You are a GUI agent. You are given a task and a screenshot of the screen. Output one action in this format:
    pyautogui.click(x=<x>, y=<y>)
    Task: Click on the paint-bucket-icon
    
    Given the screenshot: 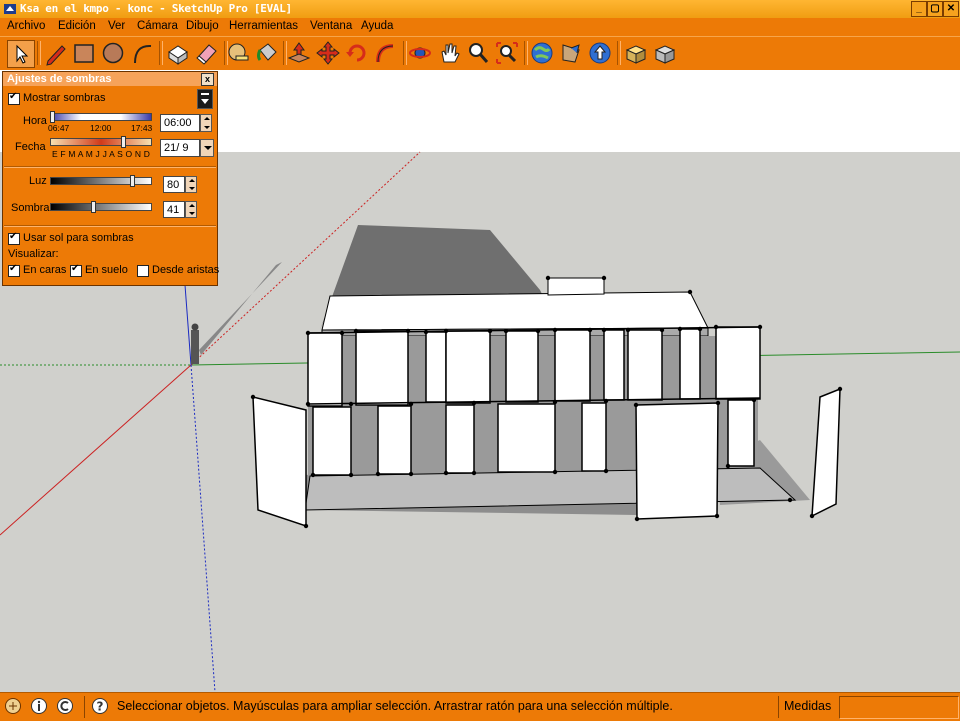 What is the action you would take?
    pyautogui.click(x=267, y=52)
    